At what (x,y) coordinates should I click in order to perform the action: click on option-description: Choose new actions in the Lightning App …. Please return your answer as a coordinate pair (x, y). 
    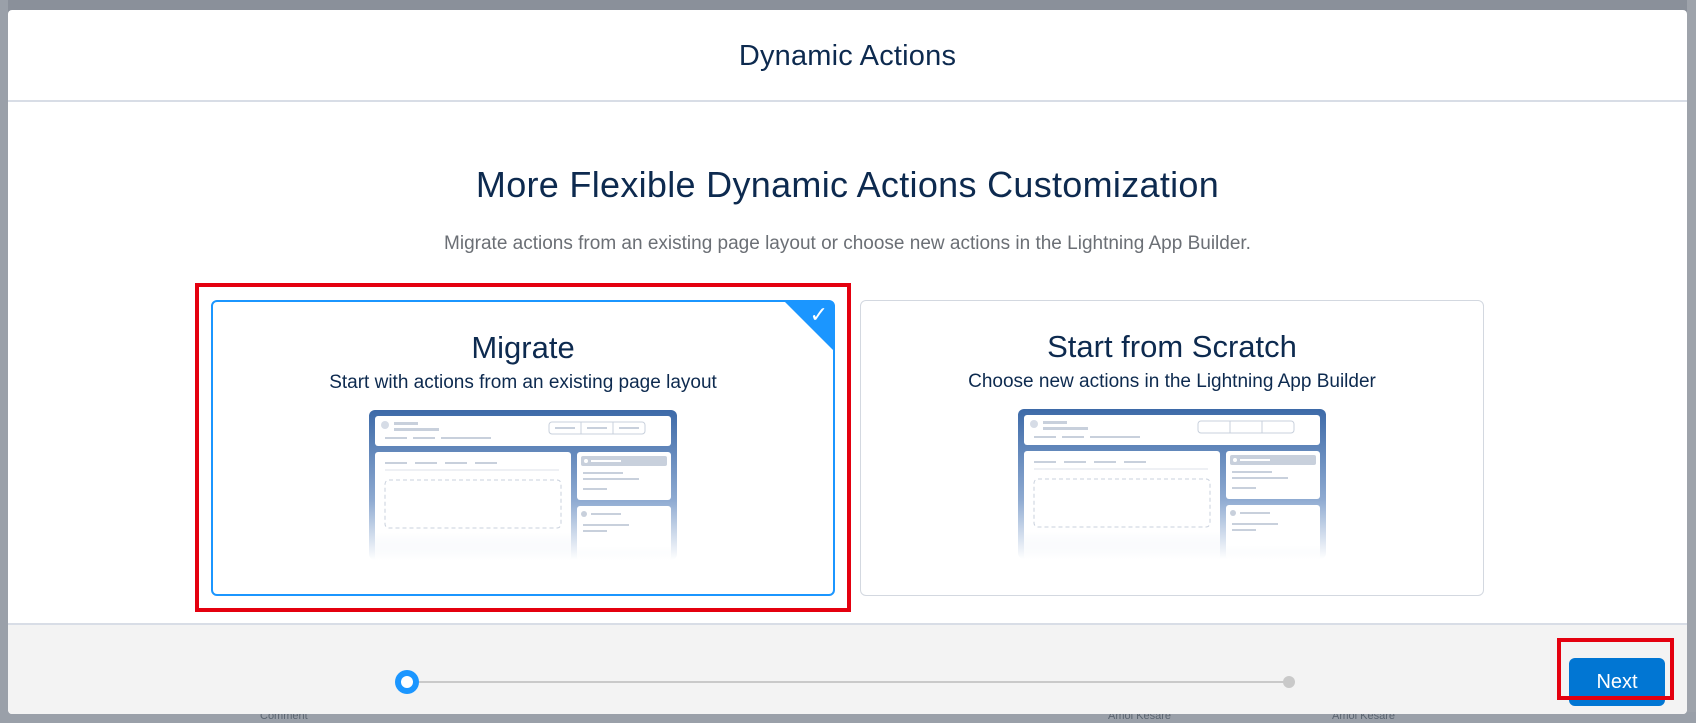
    Looking at the image, I should click on (1172, 381).